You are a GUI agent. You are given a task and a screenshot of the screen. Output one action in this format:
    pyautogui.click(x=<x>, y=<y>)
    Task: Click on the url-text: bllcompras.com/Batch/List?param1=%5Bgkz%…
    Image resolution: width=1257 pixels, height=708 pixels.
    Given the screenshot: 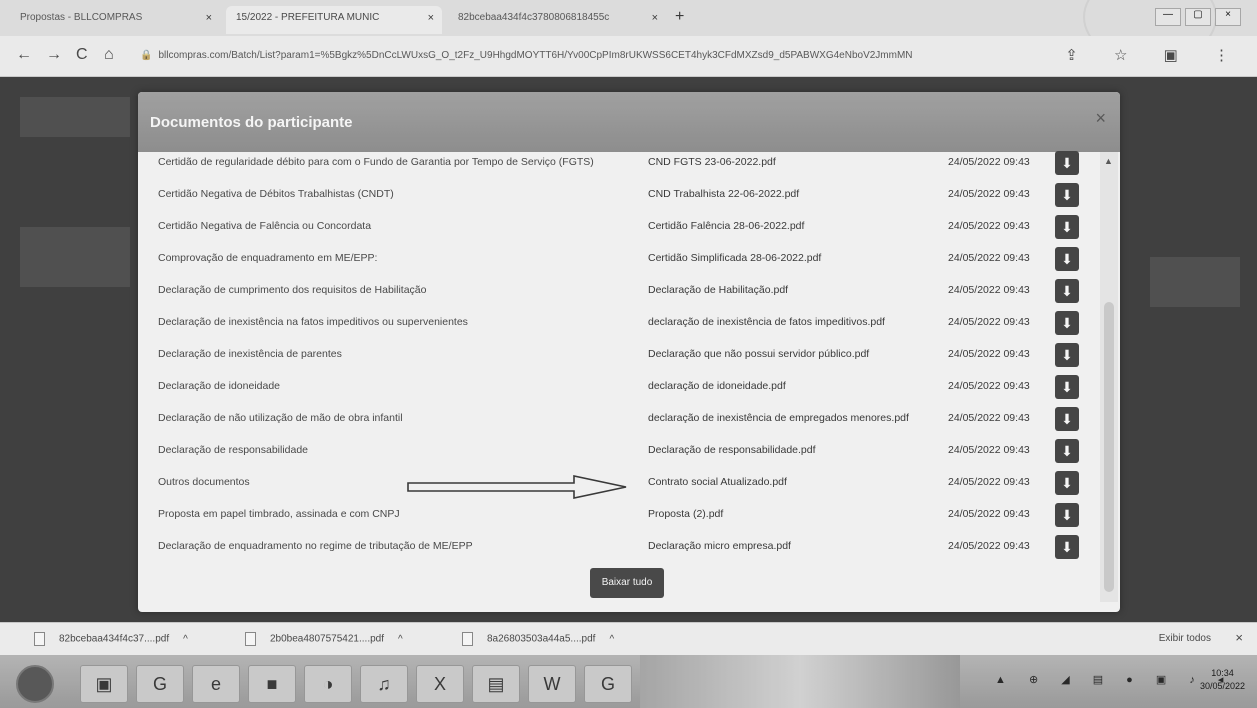 What is the action you would take?
    pyautogui.click(x=535, y=55)
    